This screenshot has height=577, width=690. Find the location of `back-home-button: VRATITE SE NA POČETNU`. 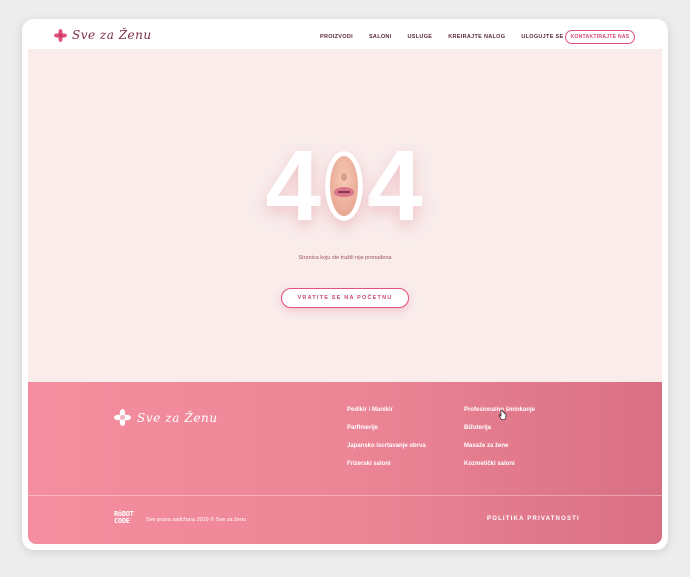

back-home-button: VRATITE SE NA POČETNU is located at coordinates (345, 298).